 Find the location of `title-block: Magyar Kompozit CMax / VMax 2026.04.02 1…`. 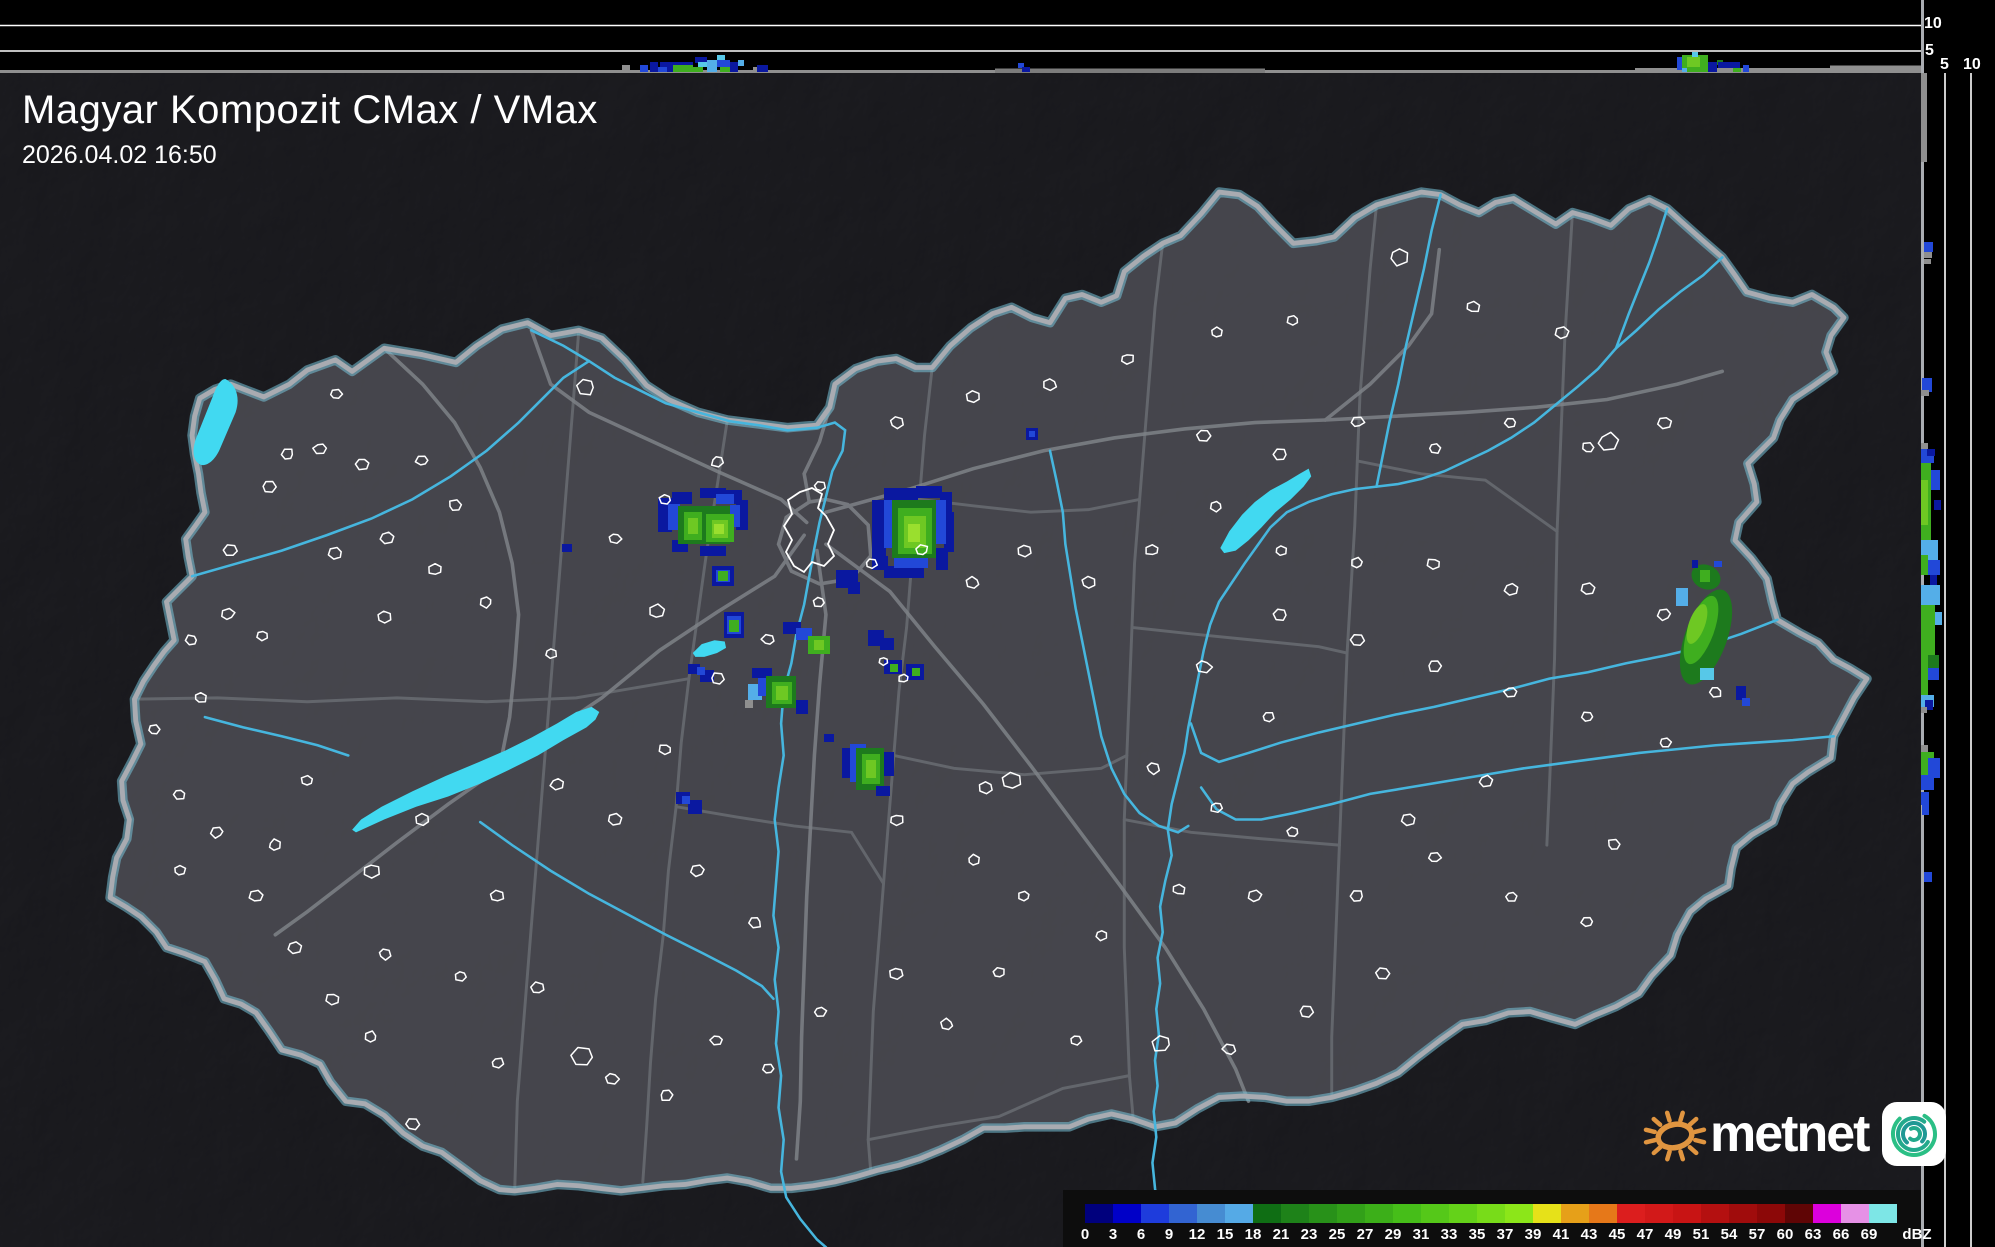

title-block: Magyar Kompozit CMax / VMax 2026.04.02 1… is located at coordinates (310, 129).